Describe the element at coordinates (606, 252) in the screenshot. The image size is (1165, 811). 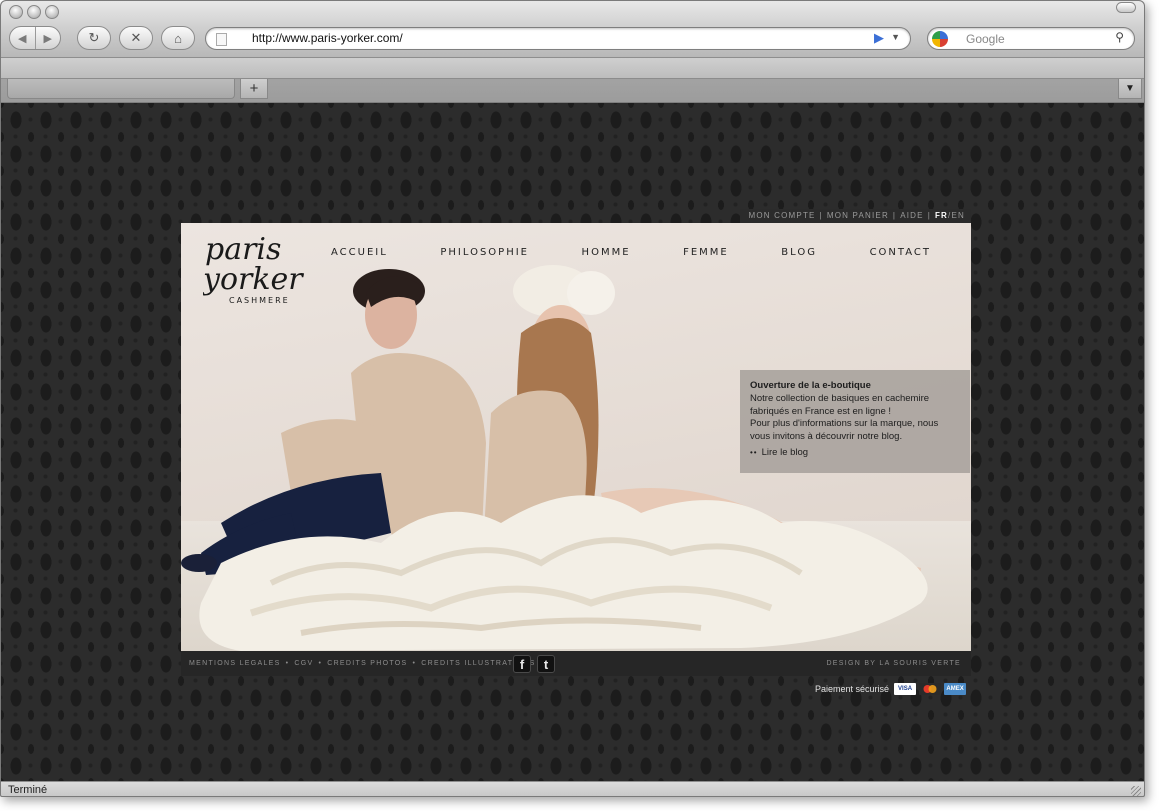
I see `nav-homme: HOMME` at that location.